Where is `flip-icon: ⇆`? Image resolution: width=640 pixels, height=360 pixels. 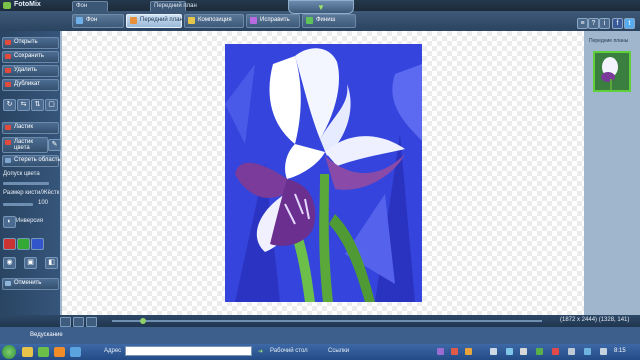
flip-icon: ⇆ is located at coordinates (23, 105).